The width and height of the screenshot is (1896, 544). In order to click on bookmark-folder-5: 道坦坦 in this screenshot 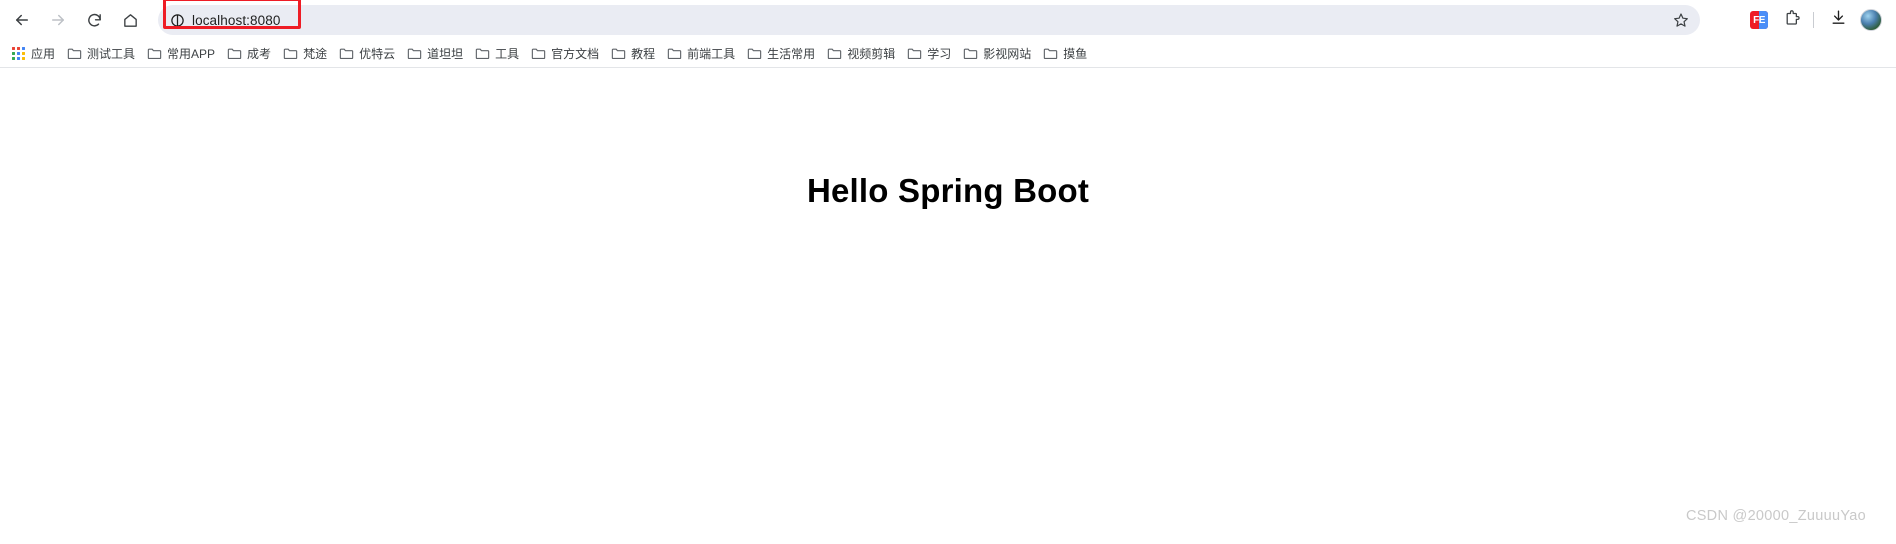, I will do `click(435, 54)`.